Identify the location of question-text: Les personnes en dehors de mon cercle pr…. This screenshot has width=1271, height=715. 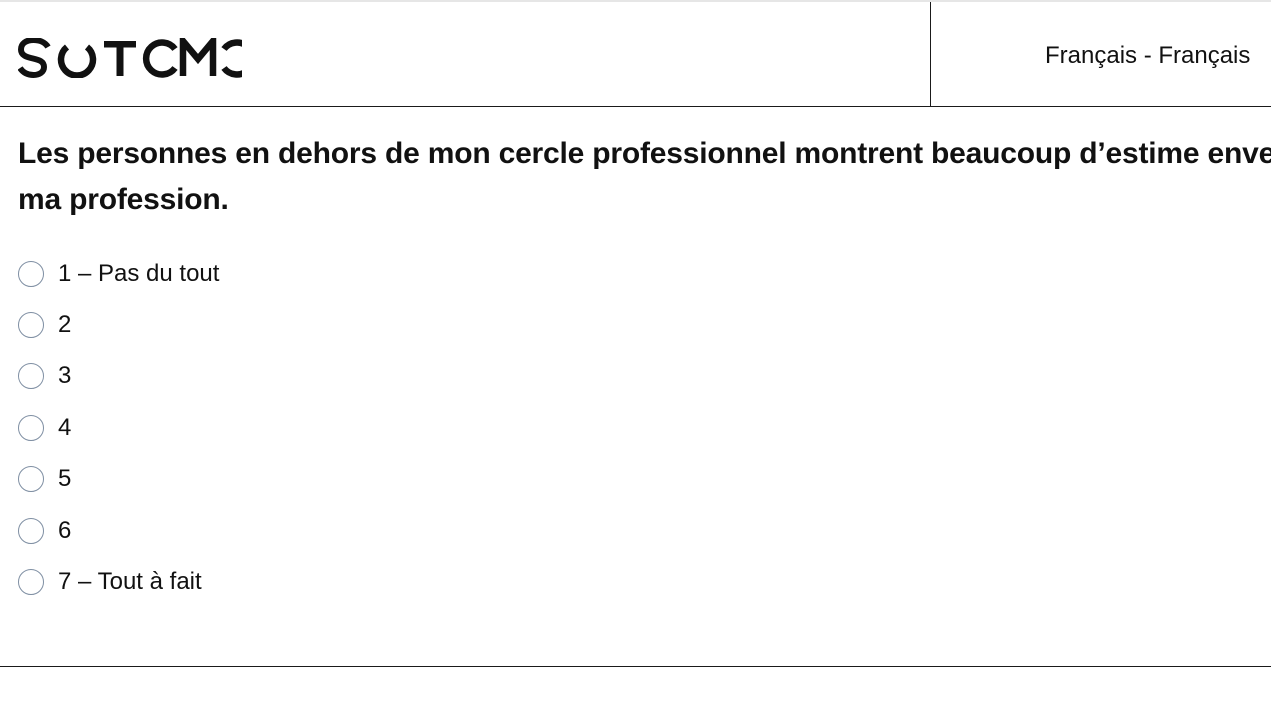
(644, 176).